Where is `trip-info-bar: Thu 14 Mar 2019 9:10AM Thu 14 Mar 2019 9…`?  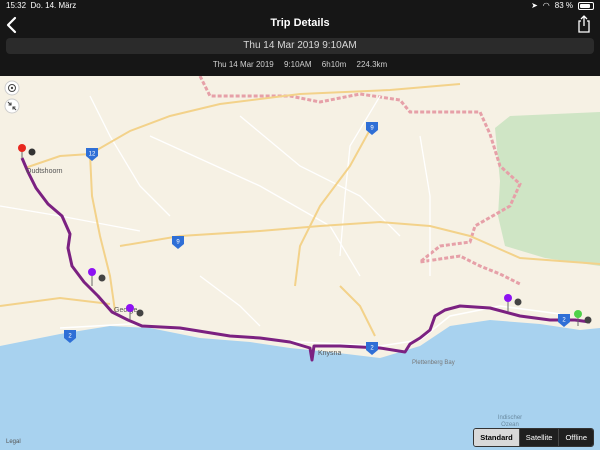 trip-info-bar: Thu 14 Mar 2019 9:10AM Thu 14 Mar 2019 9… is located at coordinates (300, 57).